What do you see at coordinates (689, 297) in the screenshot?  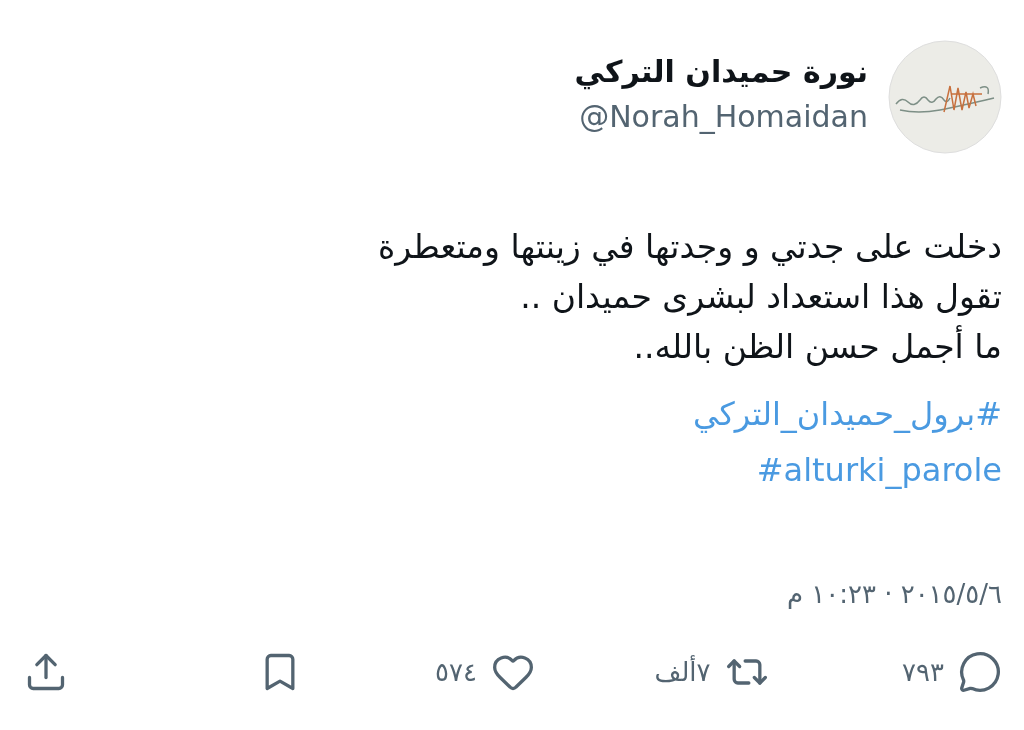 I see `tweet-text: دخلت على جدتي و وجدتها في زينتها ومتعطرة تقول هذا استعداد لبشرى حميدان .. ما أجمل حسن الظن بالله..` at bounding box center [689, 297].